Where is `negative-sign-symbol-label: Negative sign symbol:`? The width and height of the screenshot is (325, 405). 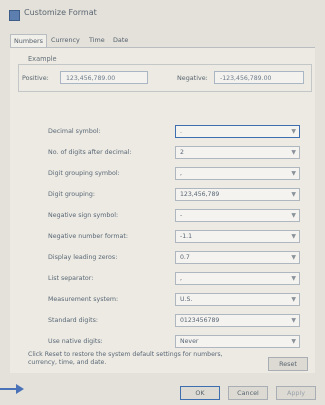
negative-sign-symbol-label: Negative sign symbol: is located at coordinates (83, 215).